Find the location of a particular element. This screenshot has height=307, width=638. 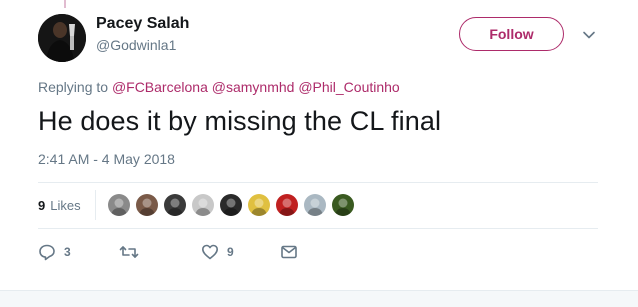

mention-link-phil-coutinho: @Phil_Coutinho is located at coordinates (348, 87).